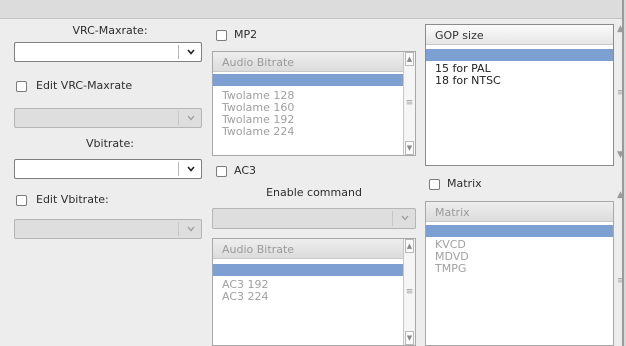  What do you see at coordinates (519, 273) in the screenshot?
I see `matrix-list: Matrix KVCD MDVD TMPG` at bounding box center [519, 273].